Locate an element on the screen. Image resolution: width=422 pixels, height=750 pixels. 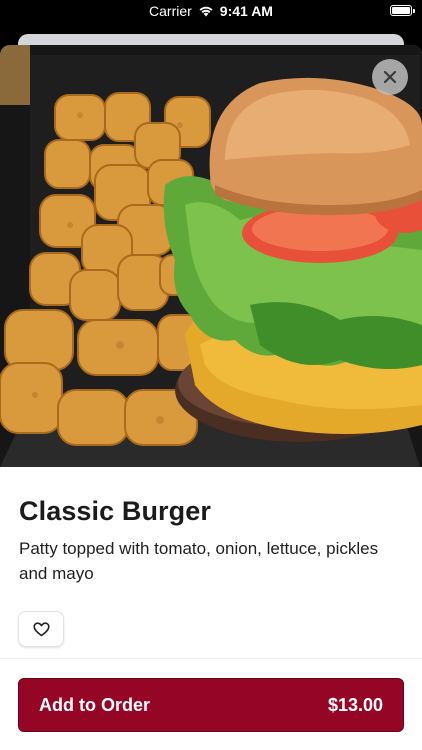
close-icon is located at coordinates (390, 77).